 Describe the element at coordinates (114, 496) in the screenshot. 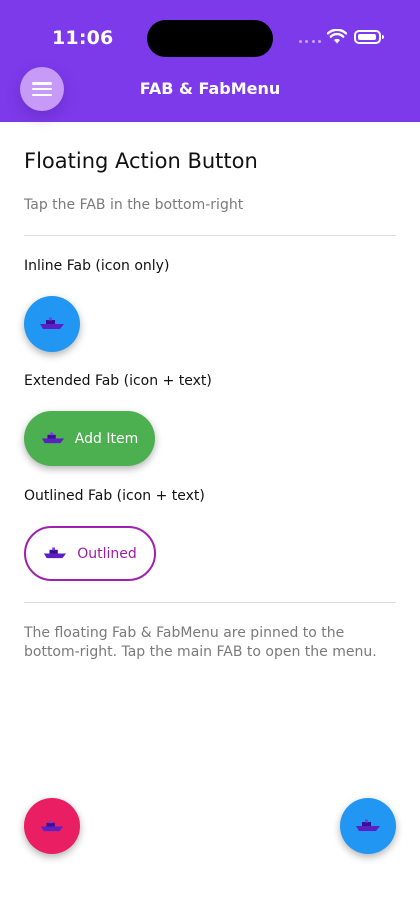

I see `section-label-outlined-fab: Outlined Fab (icon + text)` at that location.